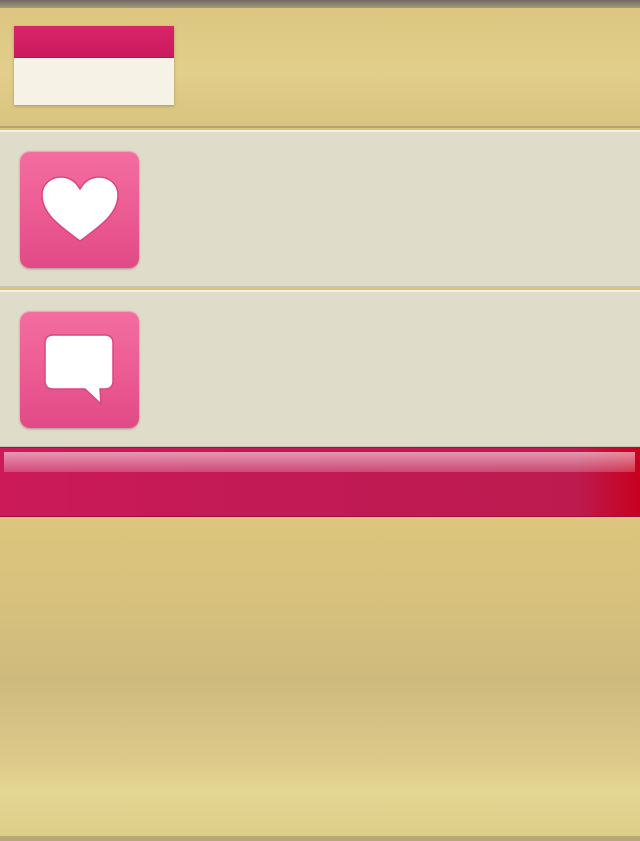 Image resolution: width=640 pixels, height=841 pixels. Describe the element at coordinates (320, 68) in the screenshot. I see `header-bar` at that location.